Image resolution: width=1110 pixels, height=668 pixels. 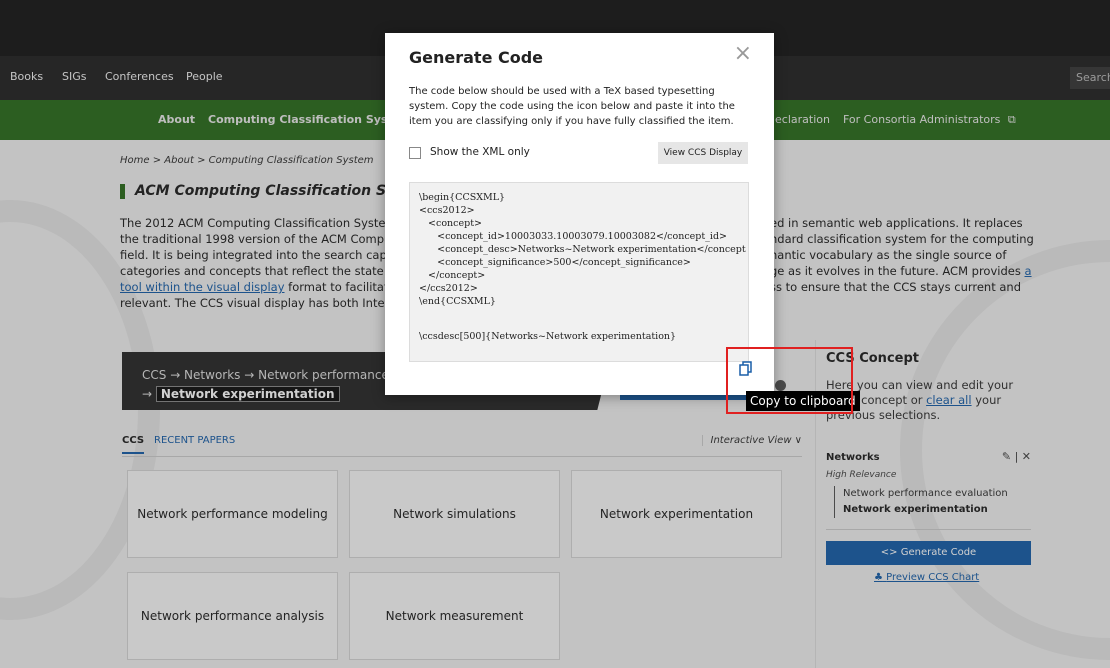 I want to click on code-line: </concept>, so click(x=452, y=275).